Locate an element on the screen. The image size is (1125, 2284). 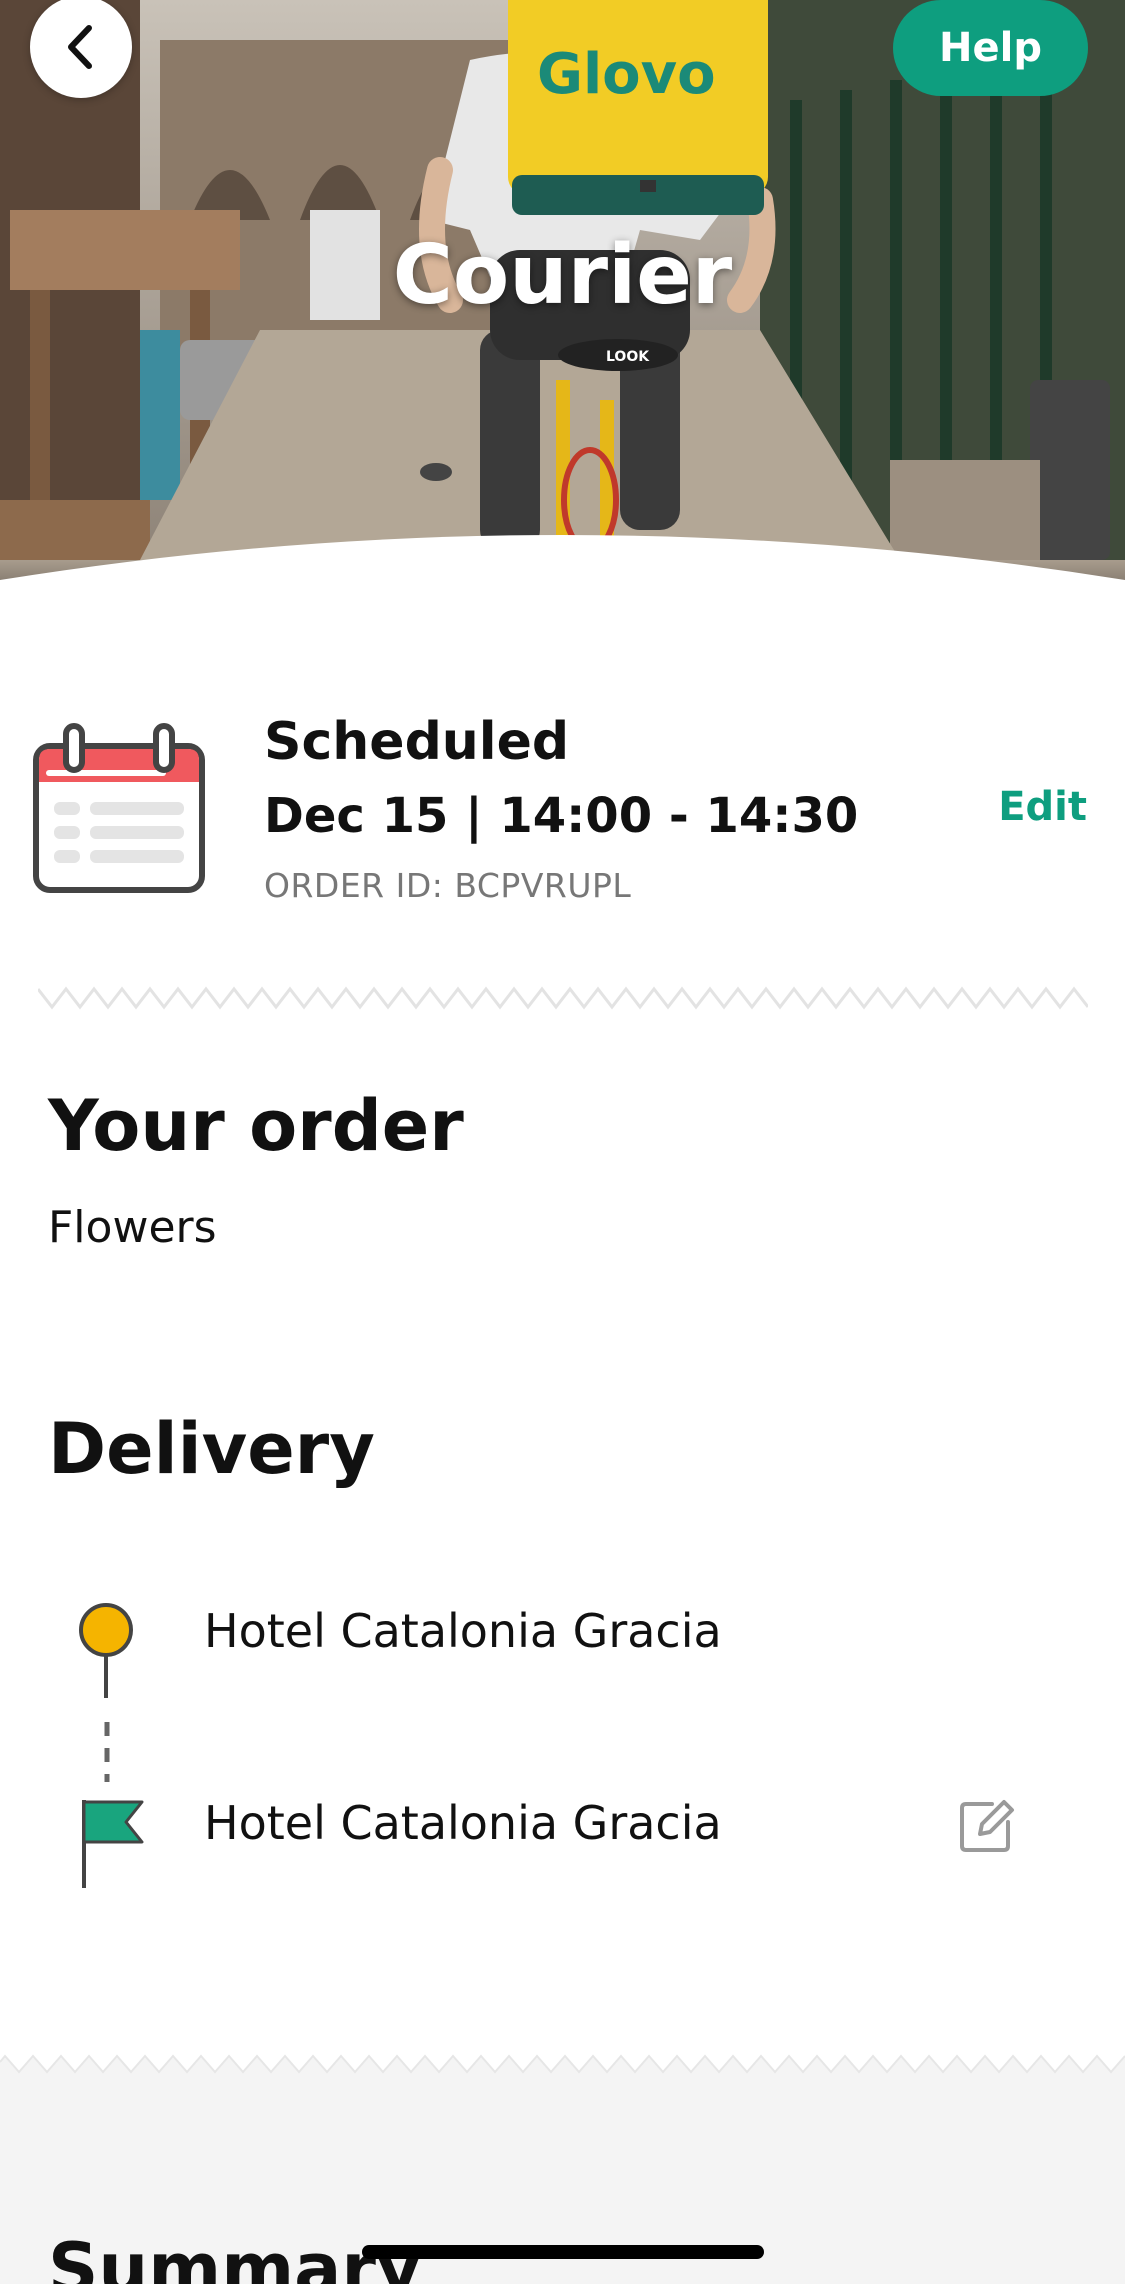
edit-icon is located at coordinates (987, 1825).